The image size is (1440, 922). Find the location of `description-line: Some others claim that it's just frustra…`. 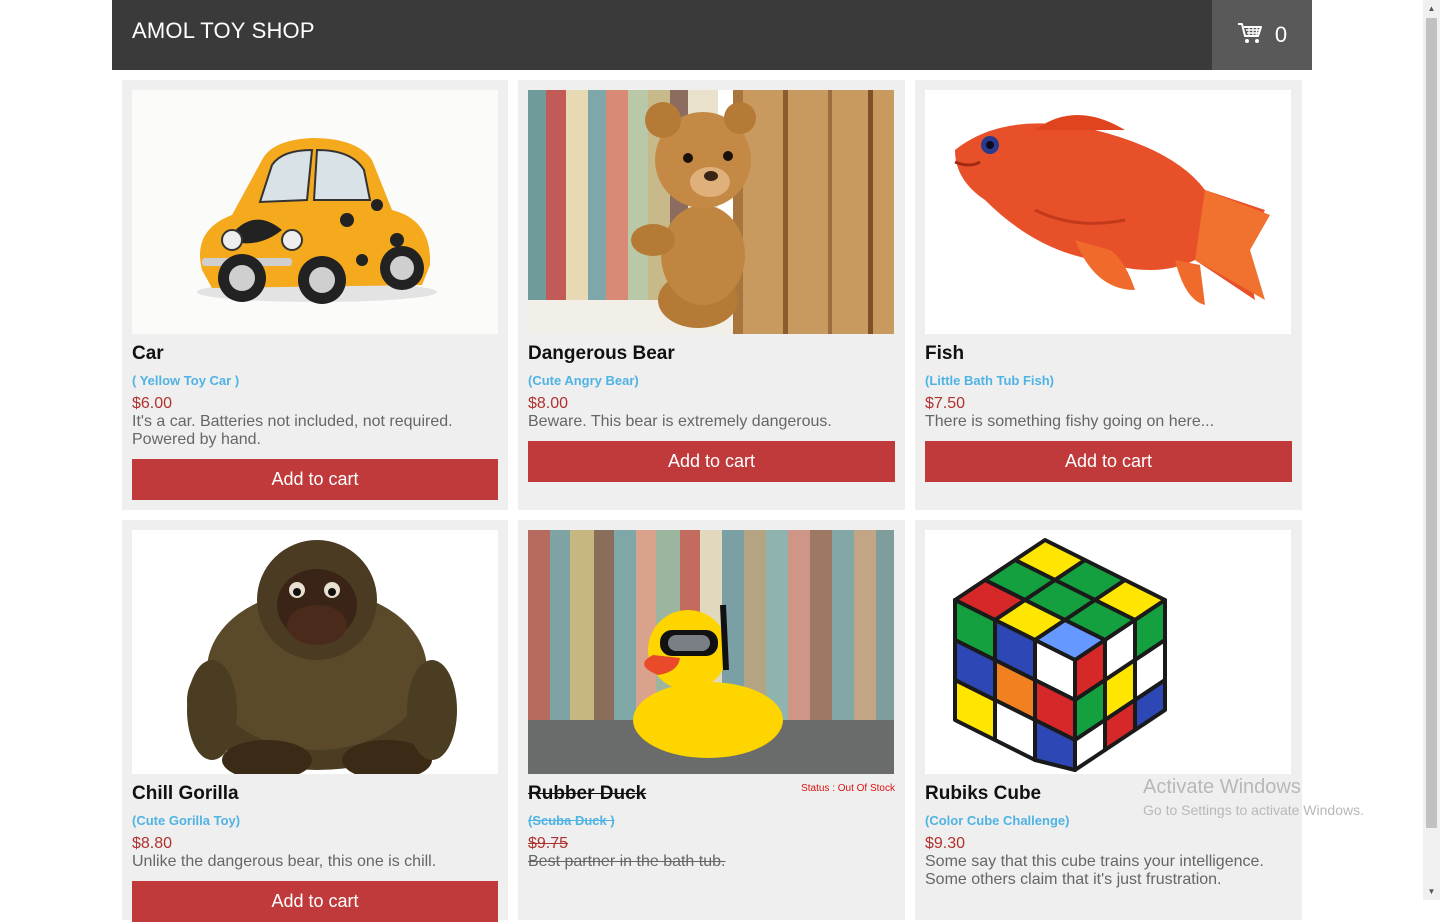

description-line: Some others claim that it's just frustra… is located at coordinates (1073, 879).